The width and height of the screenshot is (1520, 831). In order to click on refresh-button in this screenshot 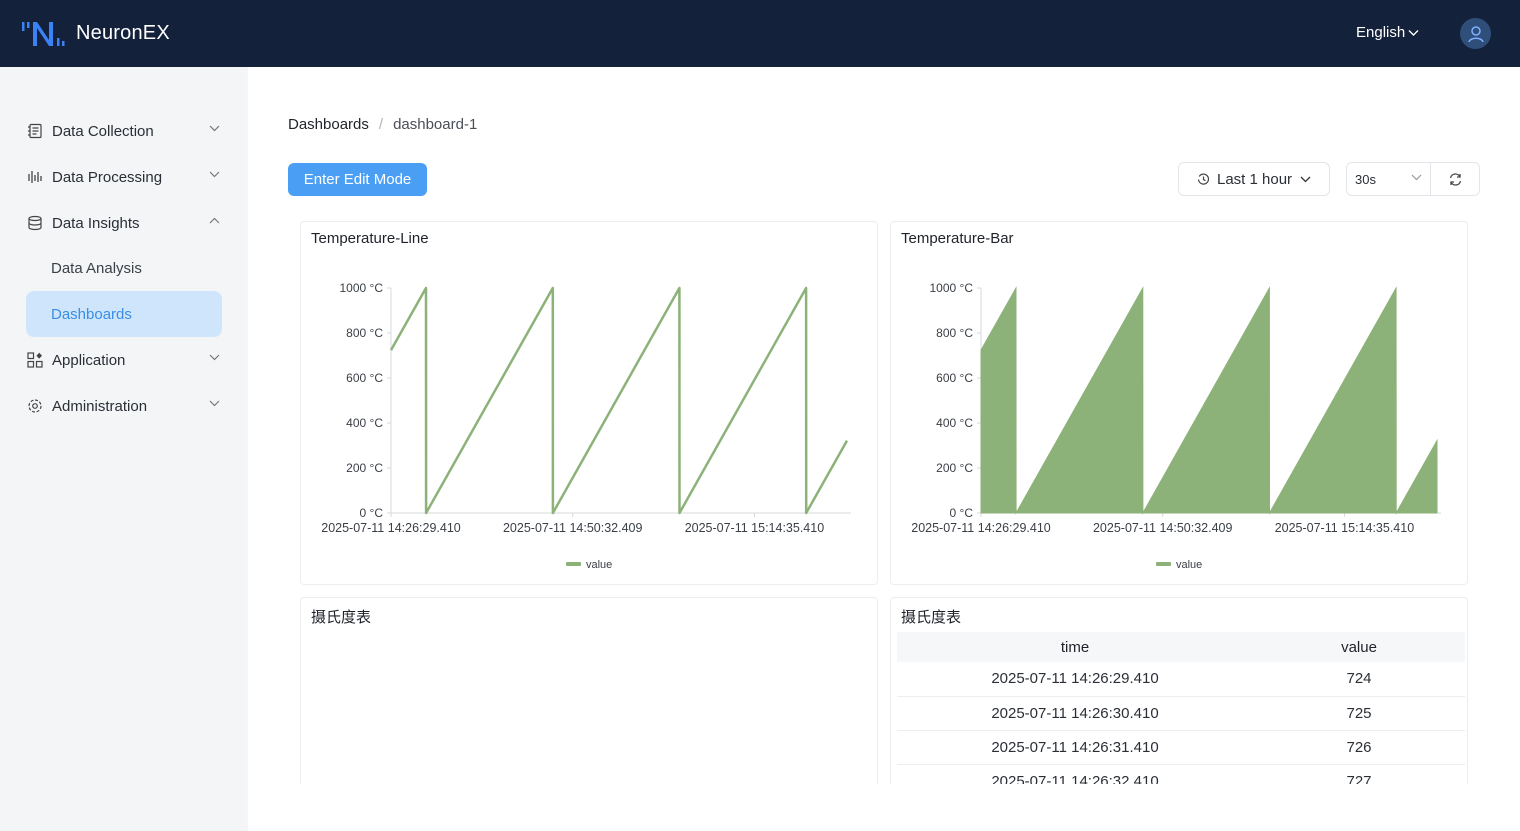, I will do `click(1455, 179)`.